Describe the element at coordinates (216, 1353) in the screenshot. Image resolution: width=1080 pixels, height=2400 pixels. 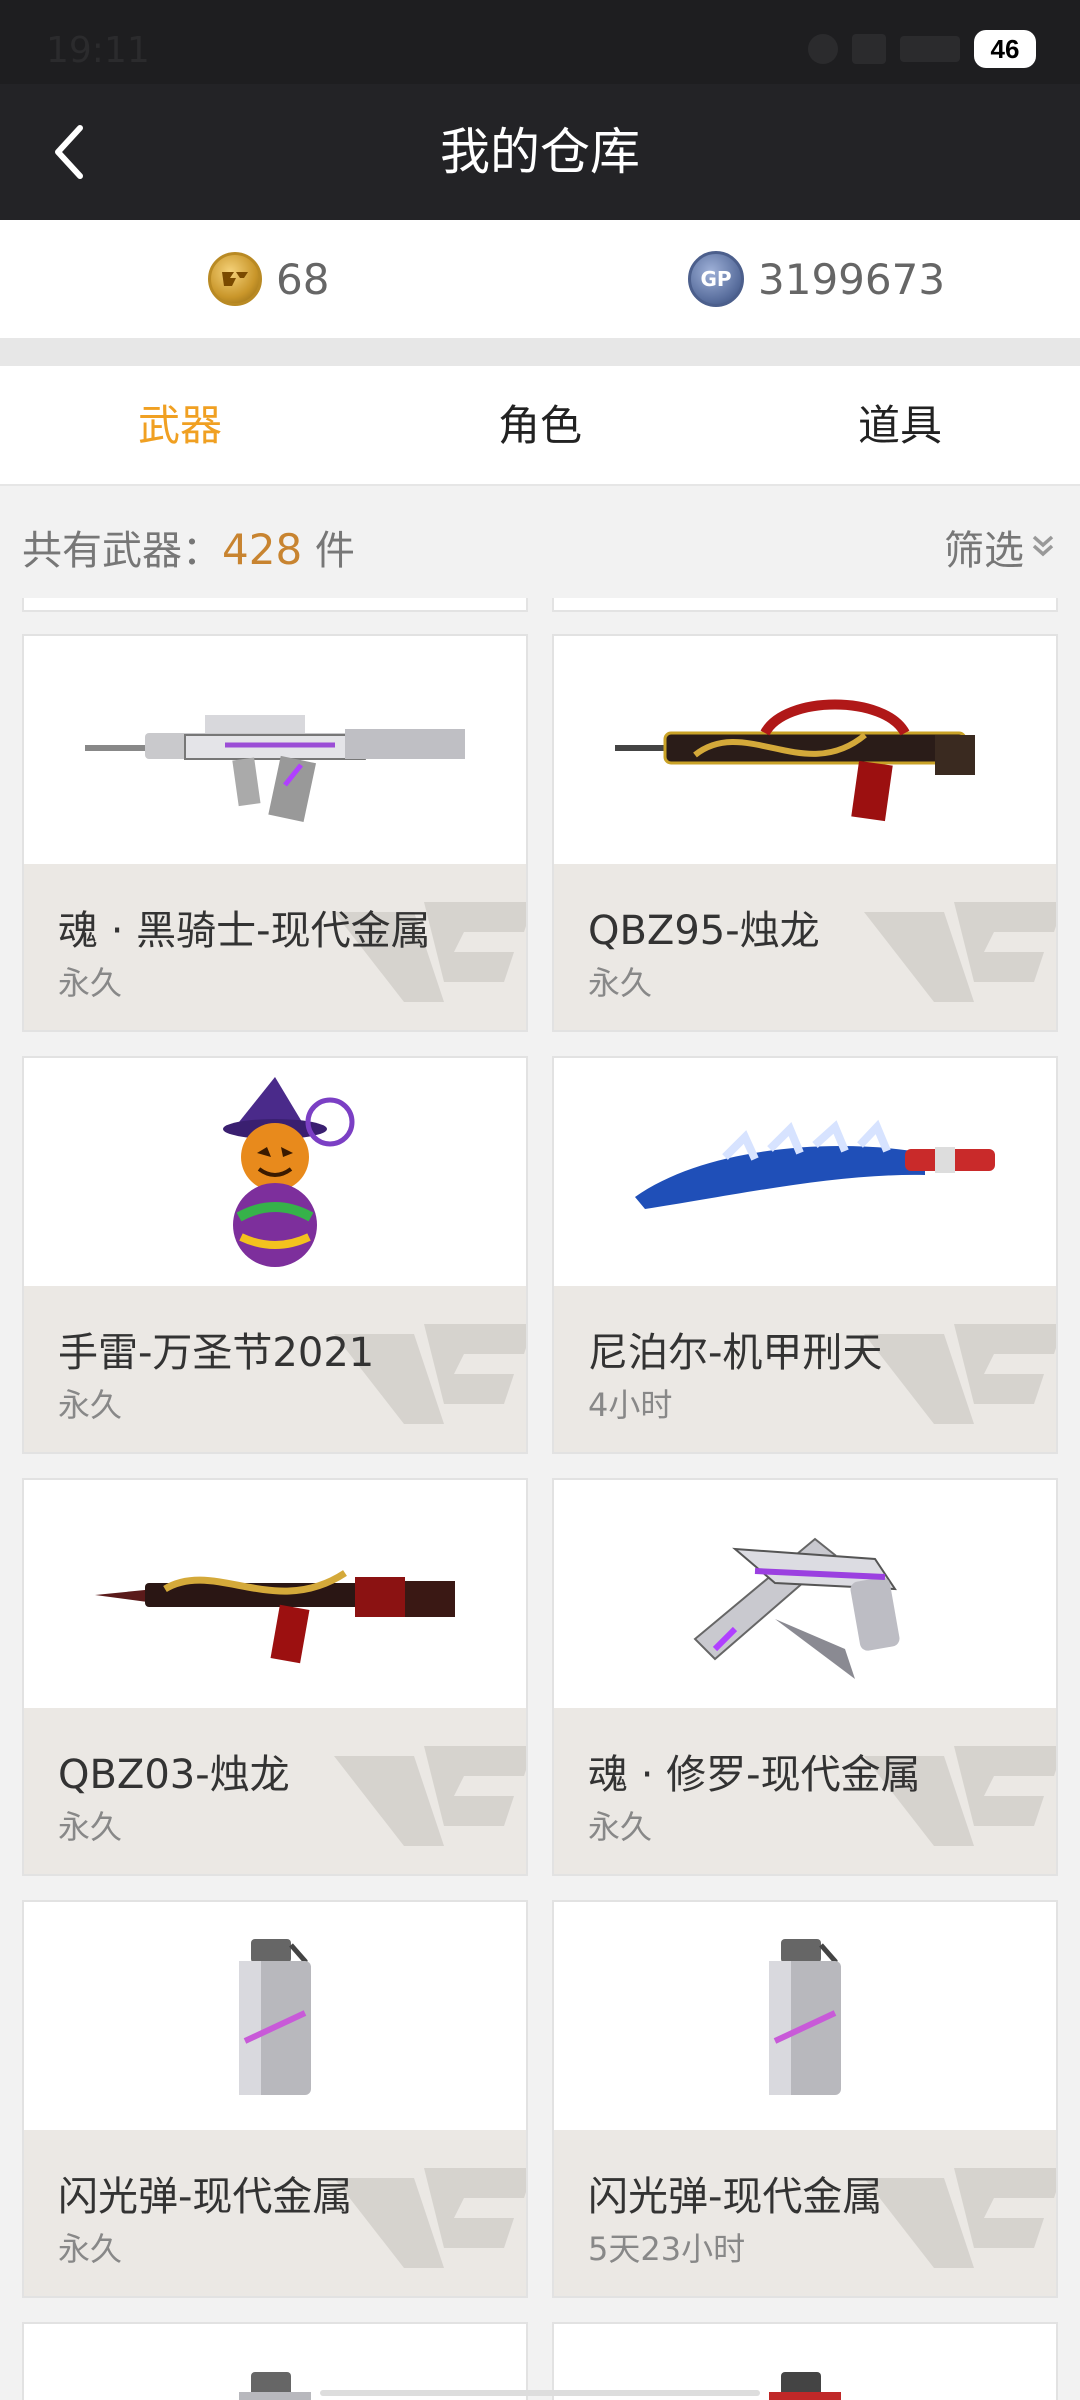
I see `item-name: 手雷-万圣节2021` at that location.